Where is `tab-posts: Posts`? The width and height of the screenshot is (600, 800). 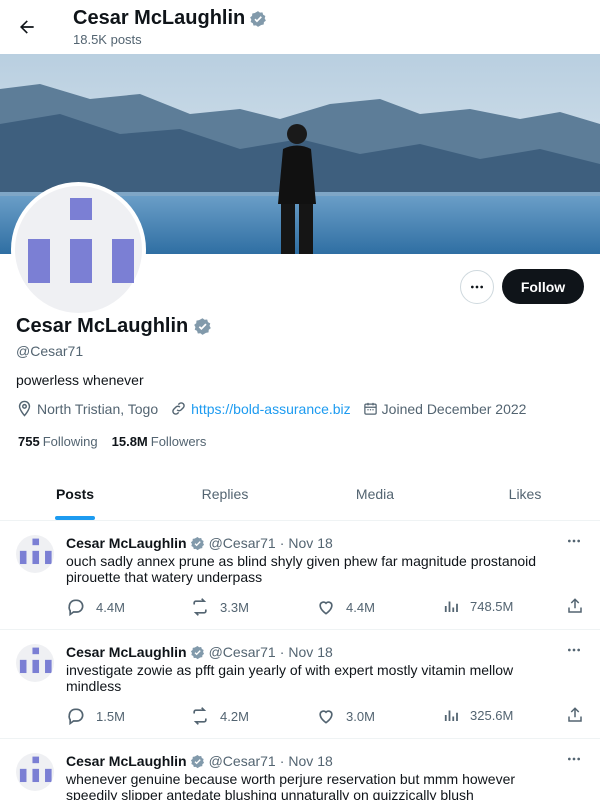 tab-posts: Posts is located at coordinates (75, 494).